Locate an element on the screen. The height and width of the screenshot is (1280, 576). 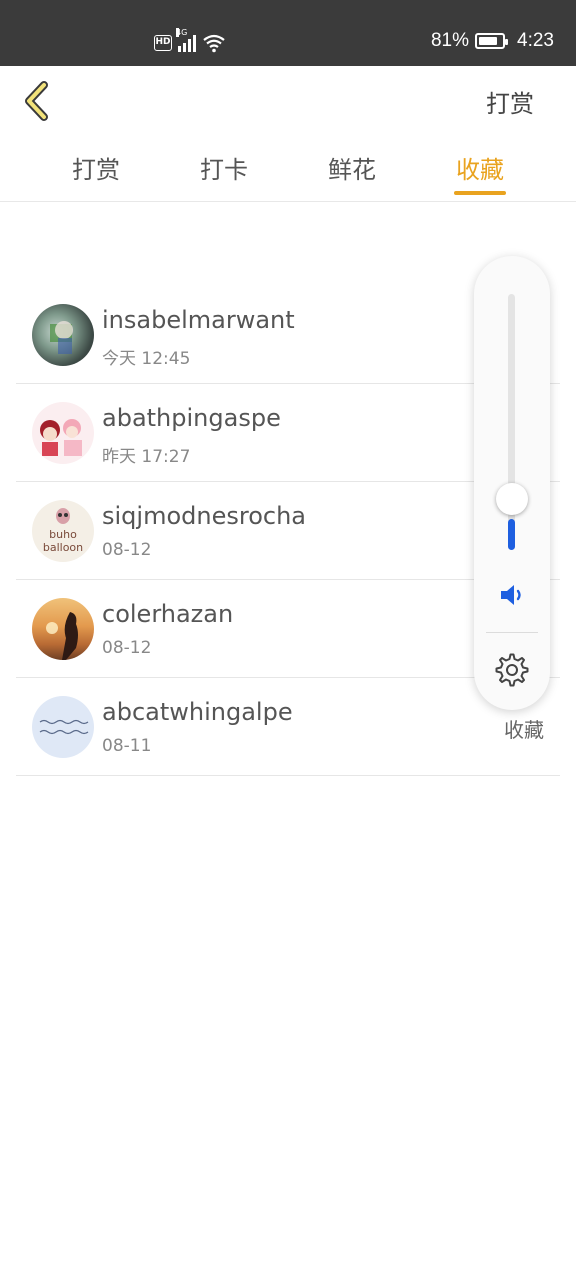
volume-panel is located at coordinates (512, 483).